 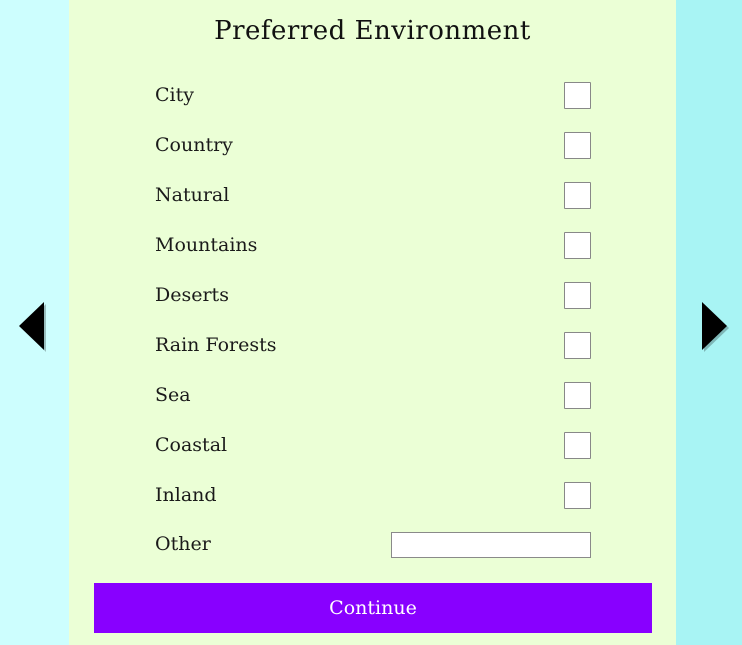 I want to click on other-input, so click(x=491, y=545).